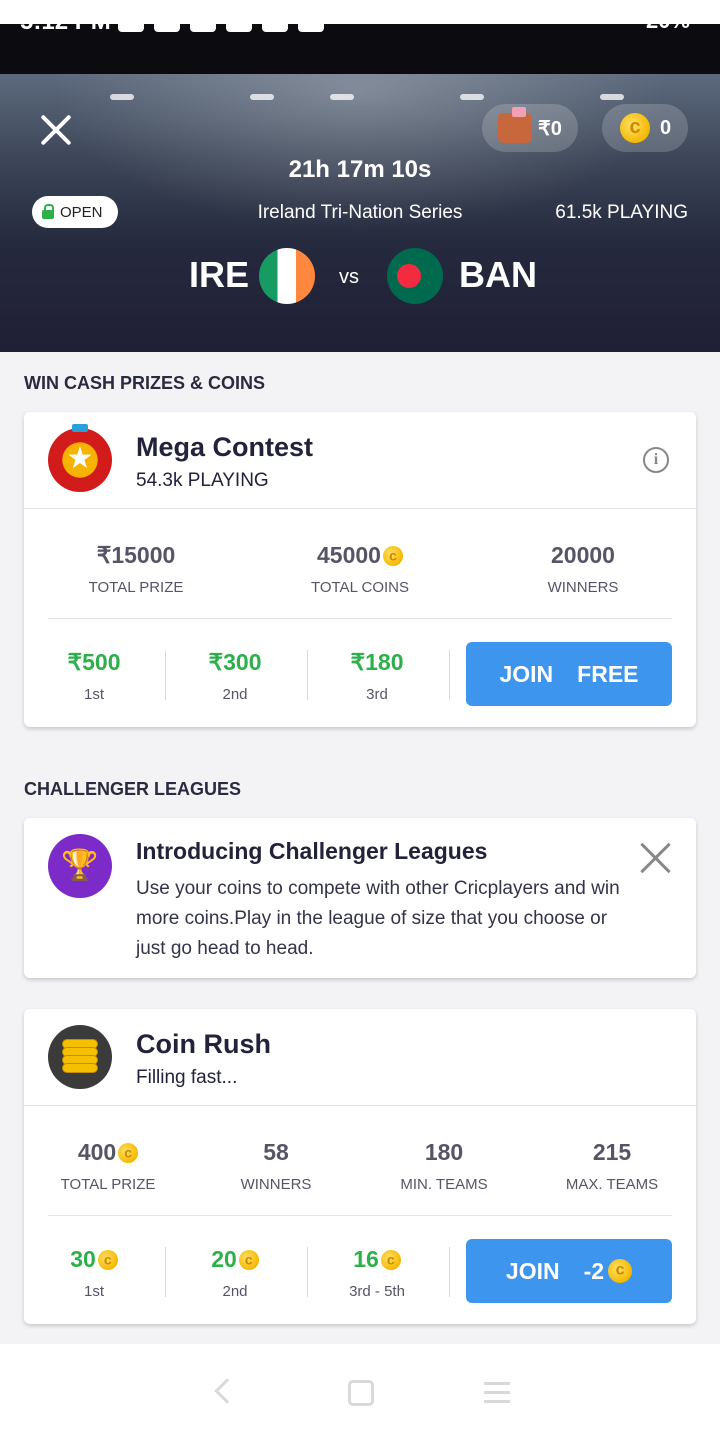 This screenshot has height=1440, width=720. I want to click on prize-rank-2: ₹300 2nd, so click(235, 676).